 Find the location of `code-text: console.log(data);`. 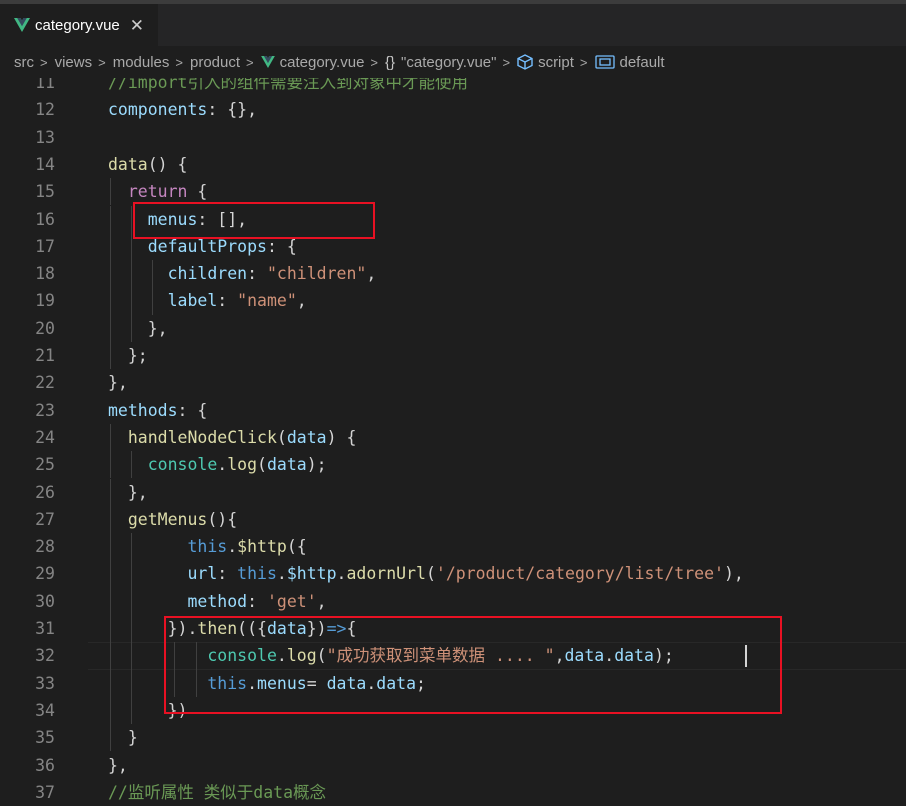

code-text: console.log(data); is located at coordinates (217, 464).